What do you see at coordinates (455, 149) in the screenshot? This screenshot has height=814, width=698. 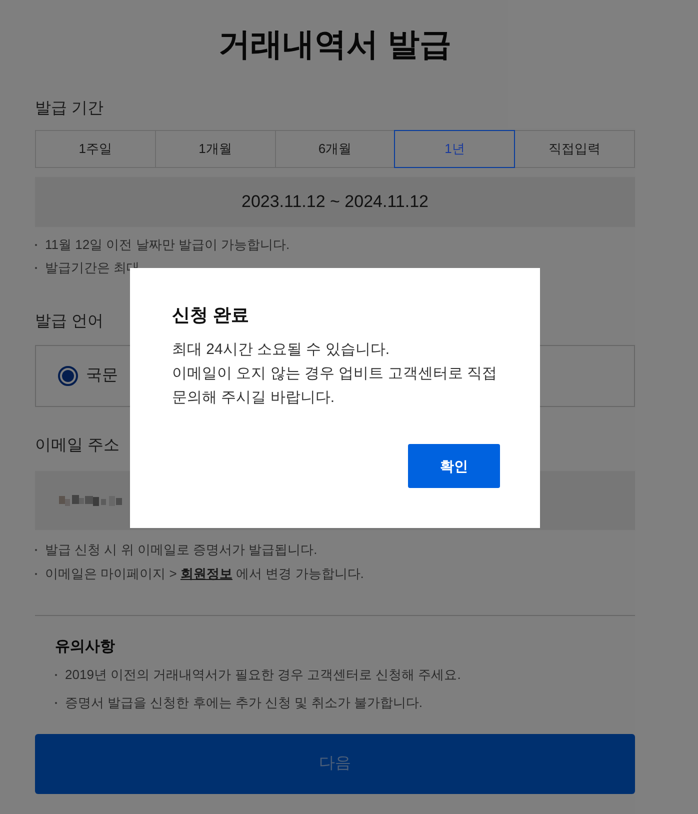 I see `period-tab: 1년` at bounding box center [455, 149].